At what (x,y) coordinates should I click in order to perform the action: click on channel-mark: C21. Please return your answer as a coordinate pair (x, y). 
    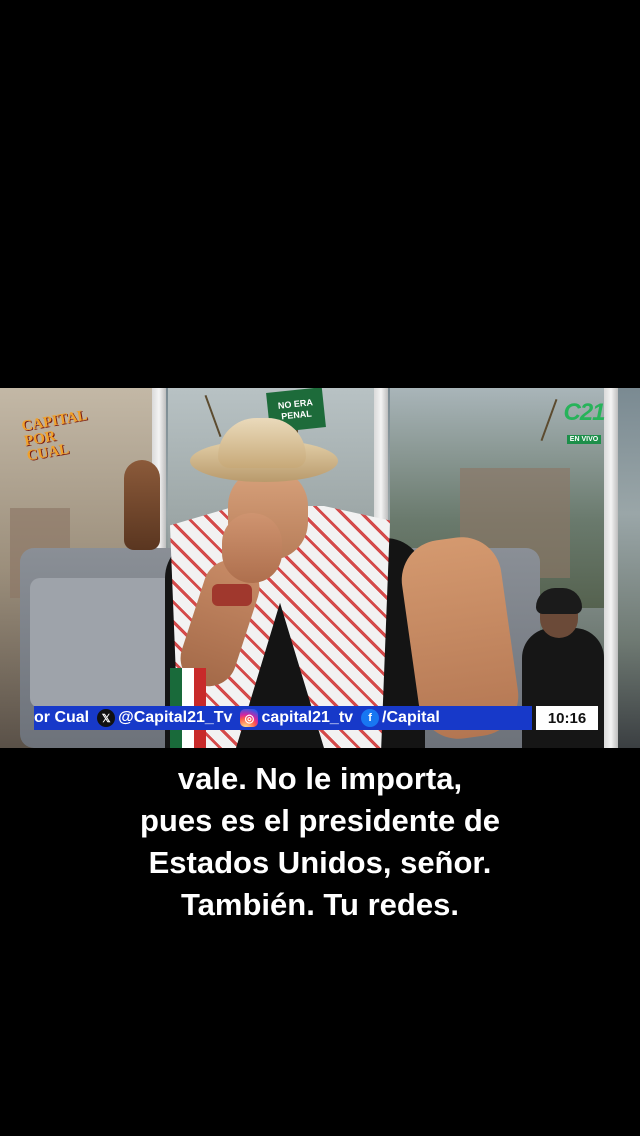
    Looking at the image, I should click on (584, 412).